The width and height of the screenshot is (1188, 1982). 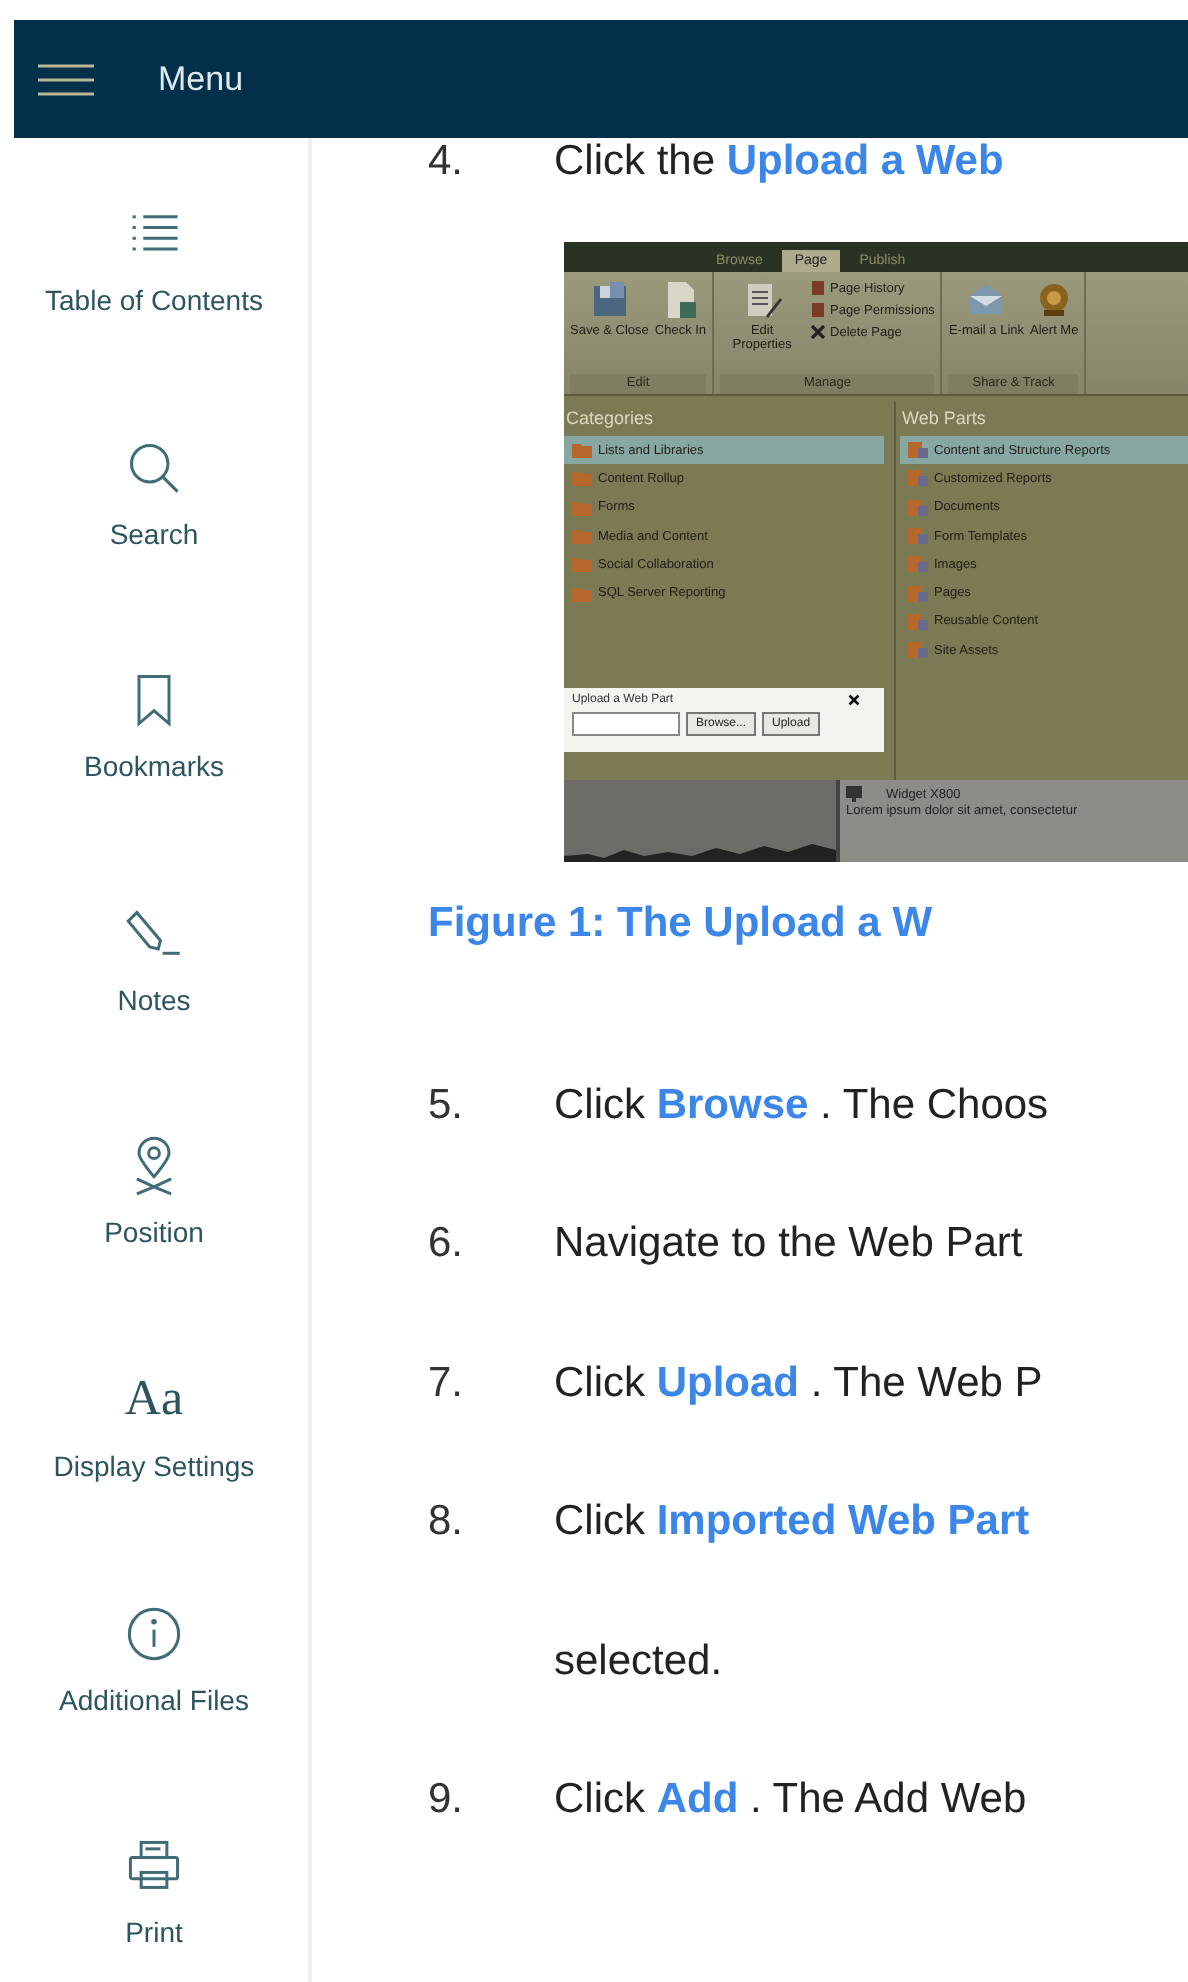 I want to click on sidebar-item: Aa Display Settings, so click(x=154, y=1427).